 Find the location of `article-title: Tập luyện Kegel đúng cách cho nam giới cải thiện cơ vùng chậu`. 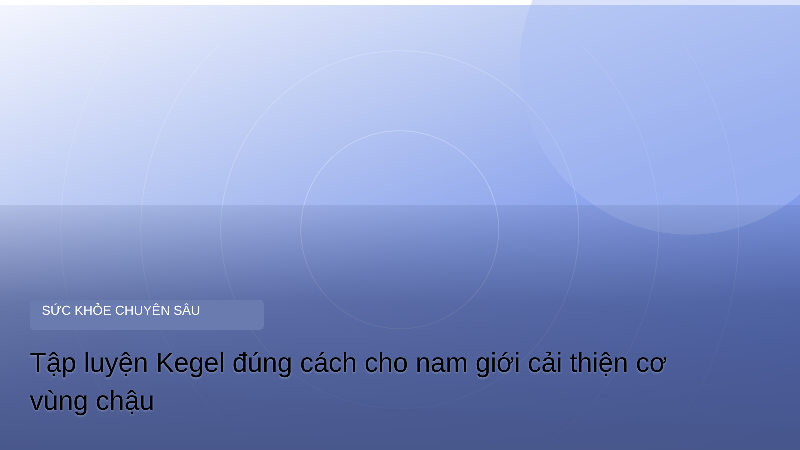

article-title: Tập luyện Kegel đúng cách cho nam giới cải thiện cơ vùng chậu is located at coordinates (349, 382).